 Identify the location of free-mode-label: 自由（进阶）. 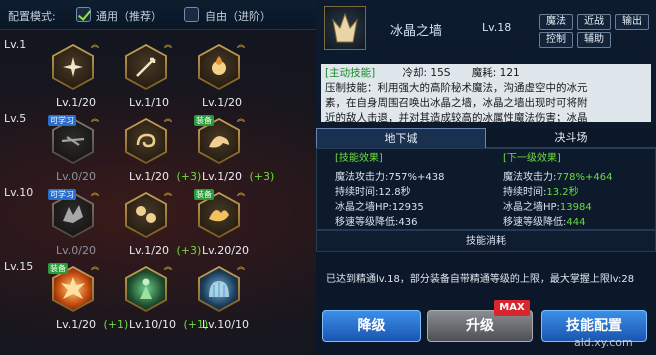
(238, 16).